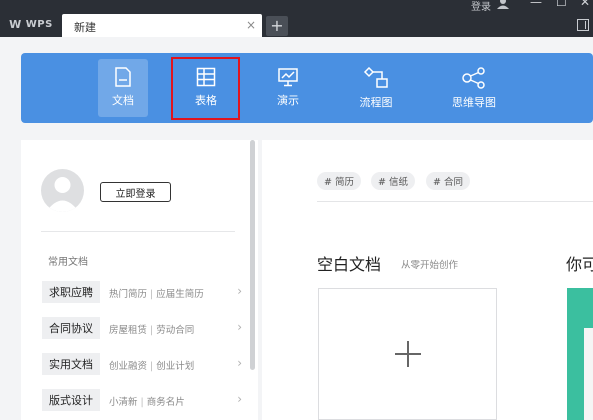 This screenshot has height=420, width=593. Describe the element at coordinates (15, 24) in the screenshot. I see `wps-logo-icon: 𝗪` at that location.